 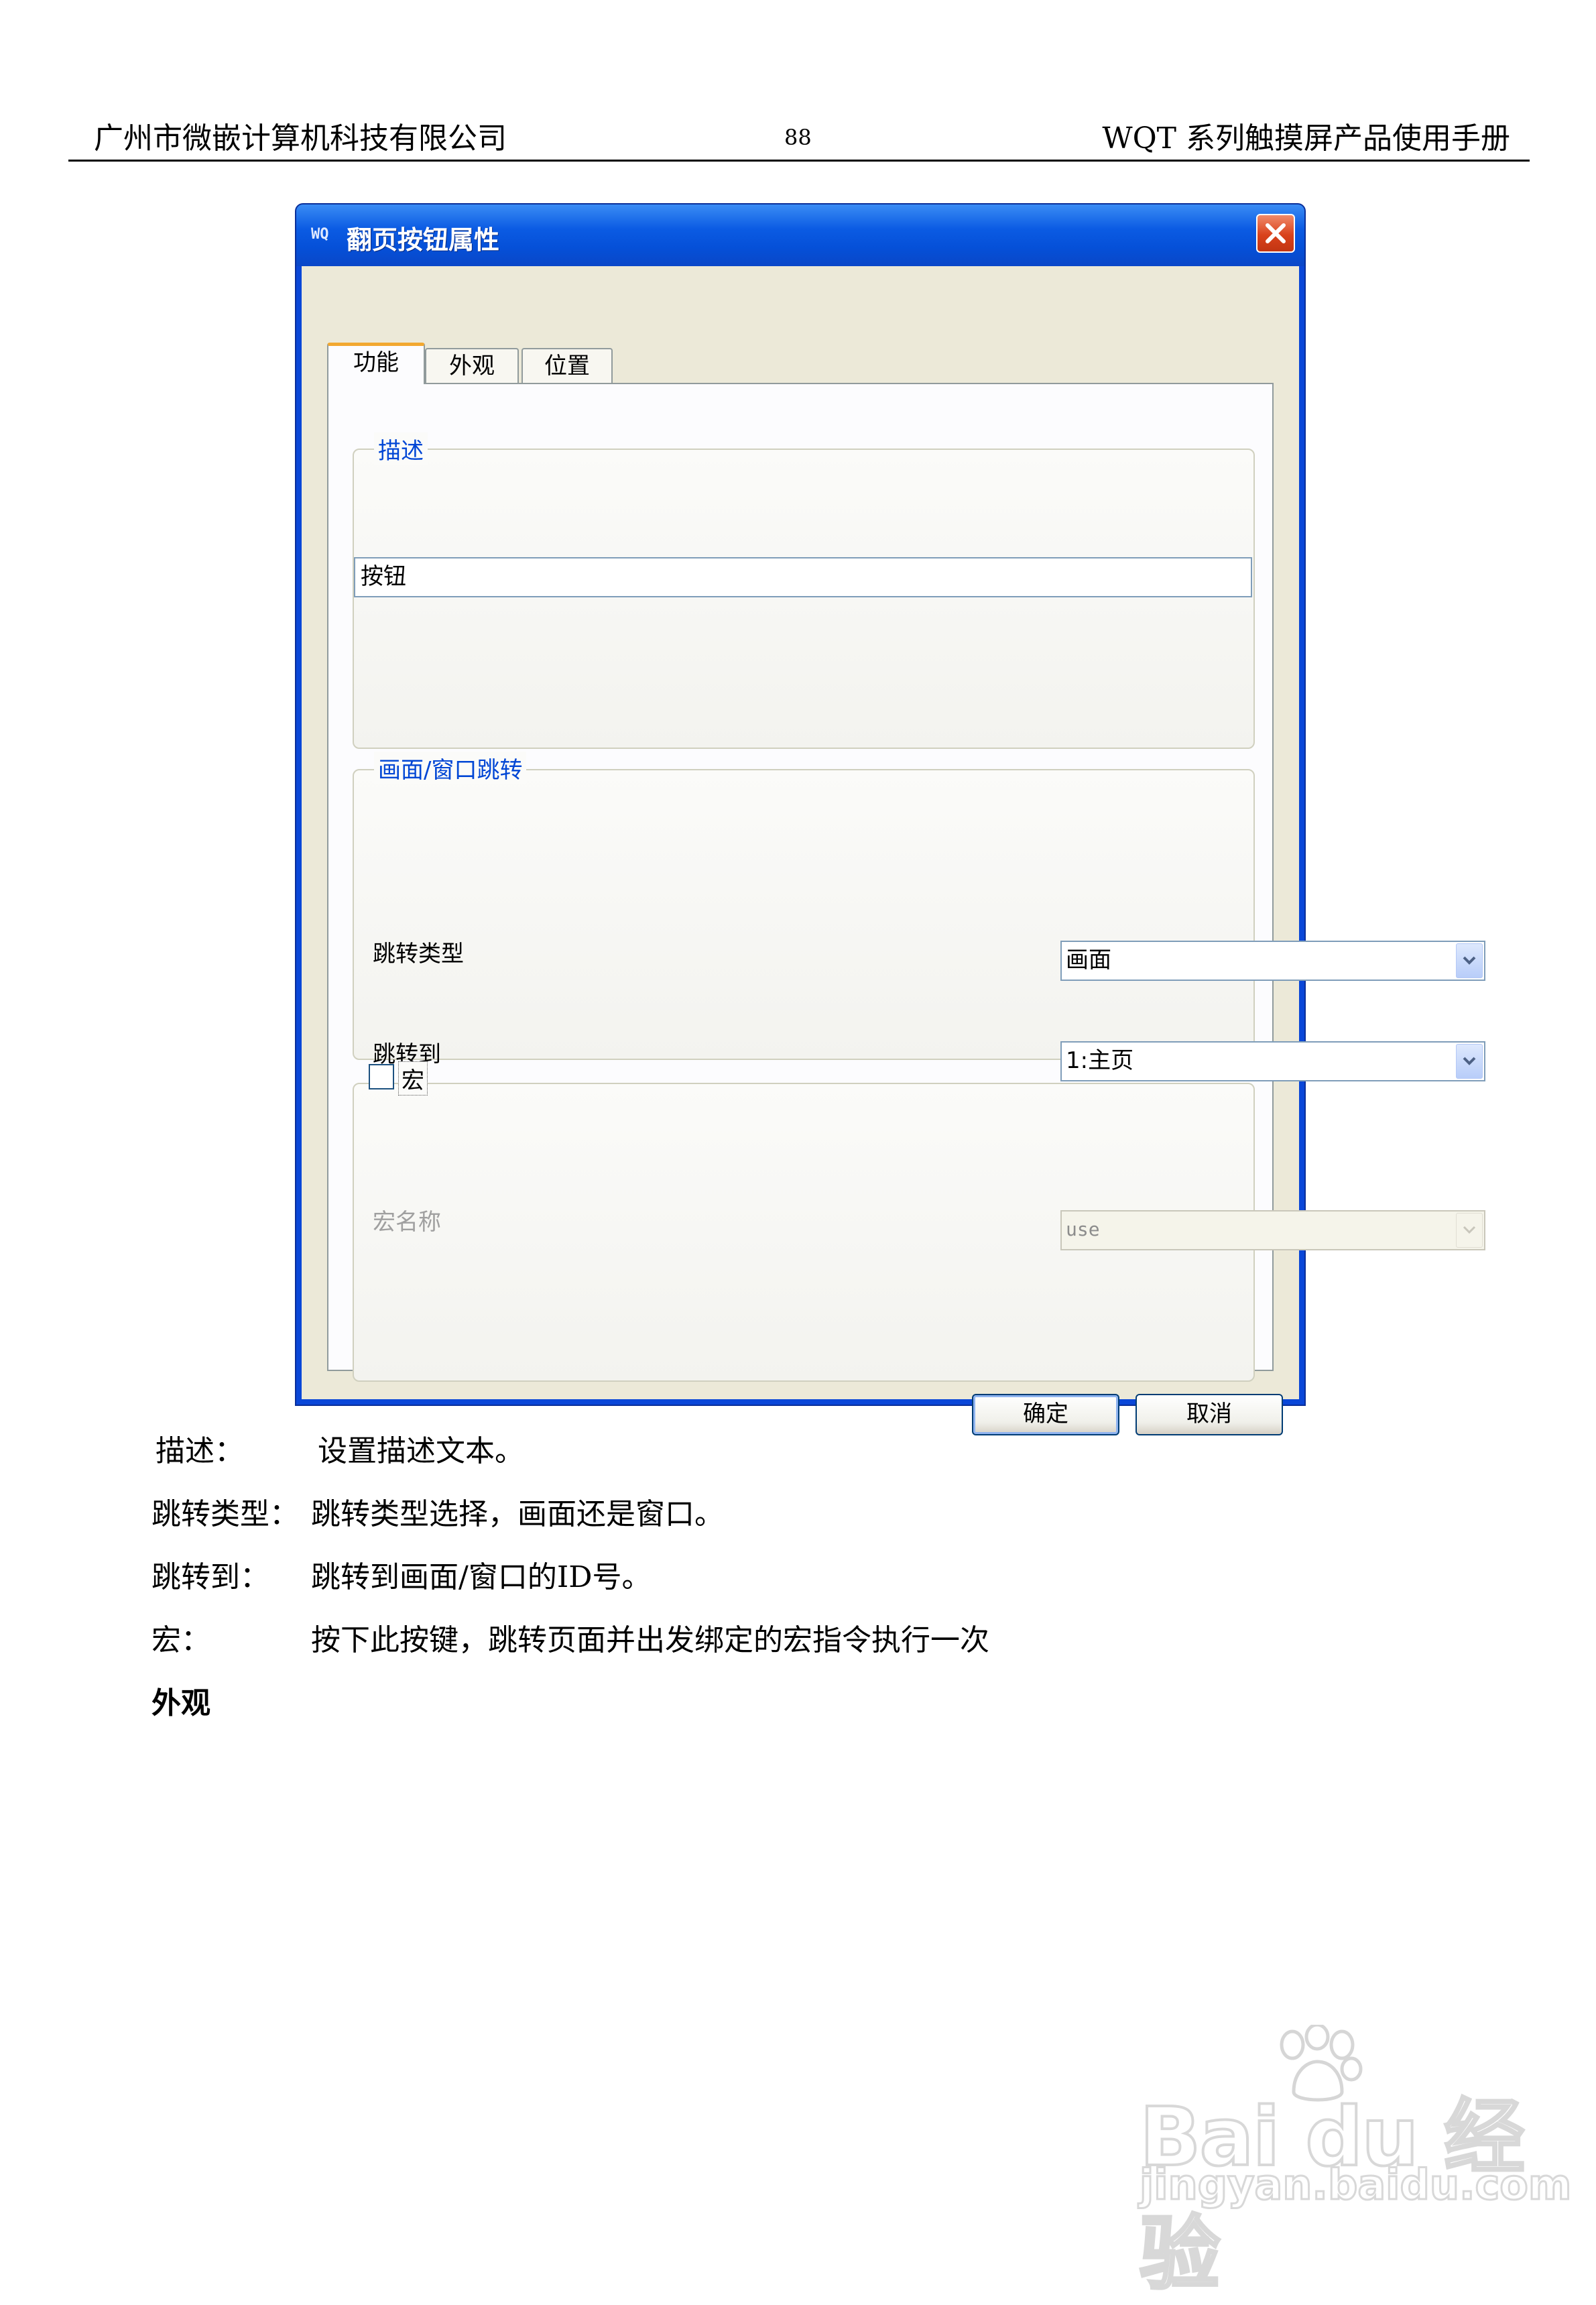 I want to click on dropdown-button-disabled, so click(x=1469, y=1230).